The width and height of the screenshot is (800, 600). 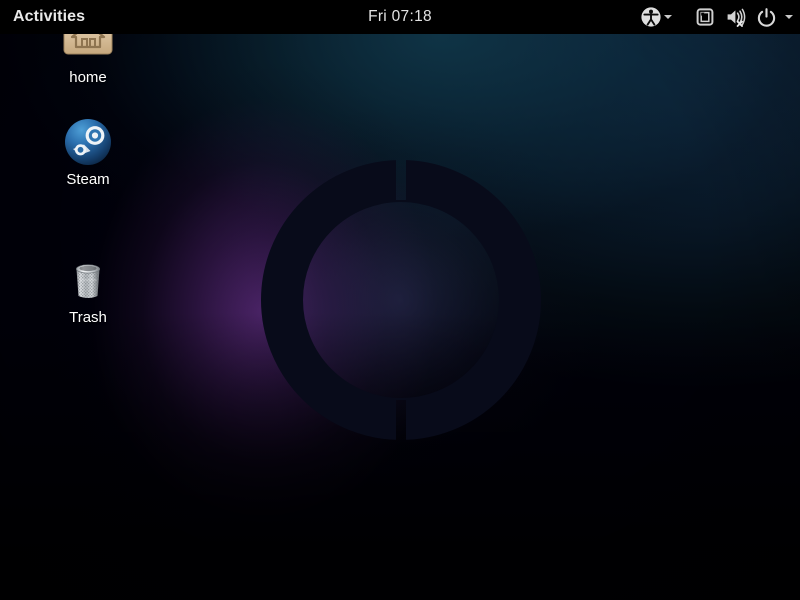 What do you see at coordinates (681, 17) in the screenshot?
I see `tray-separator` at bounding box center [681, 17].